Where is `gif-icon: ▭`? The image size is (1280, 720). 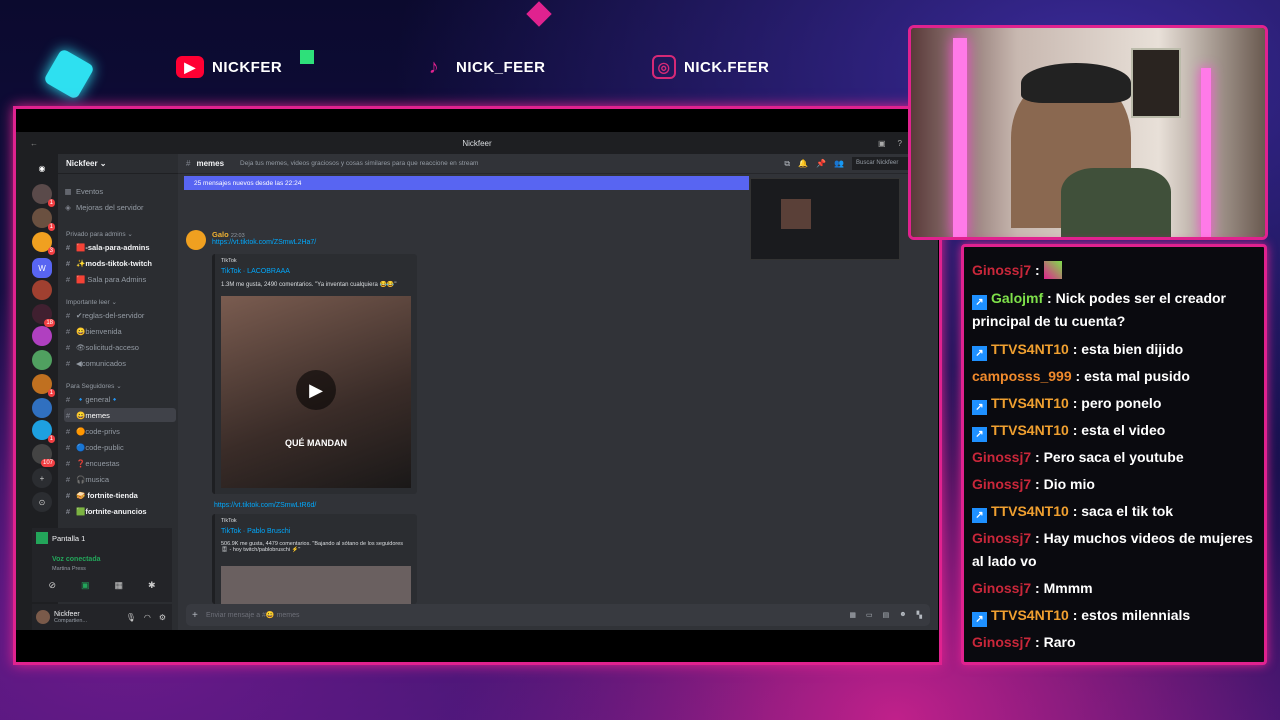
gif-icon: ▭ is located at coordinates (869, 615).